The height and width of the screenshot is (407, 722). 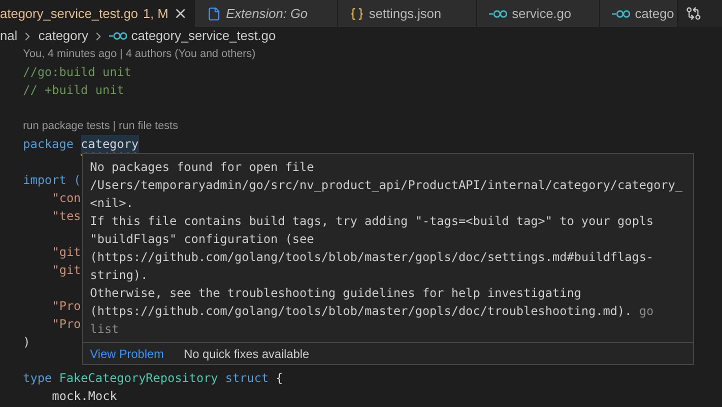 I want to click on code-token: category, so click(x=109, y=144).